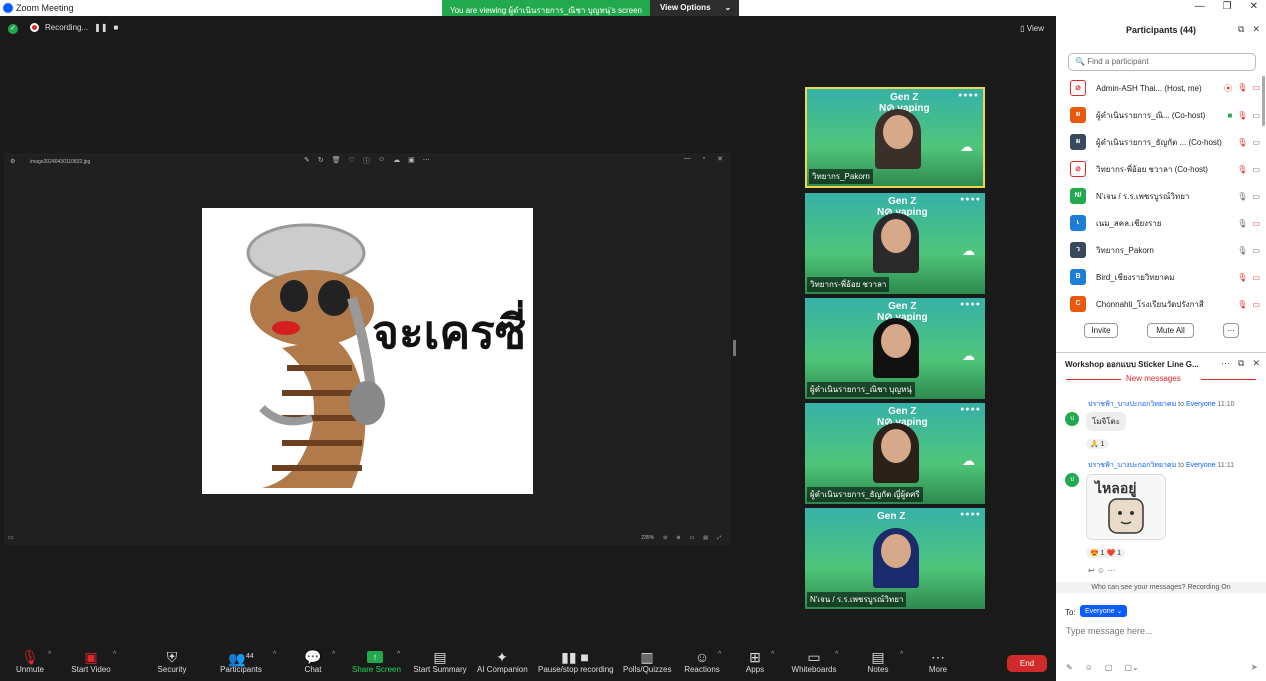 This screenshot has width=1266, height=681. I want to click on participant-row: ⊘ Admin-ASH Thai... (Host, me) ⦿ 🎙 ▭, so click(1165, 88).